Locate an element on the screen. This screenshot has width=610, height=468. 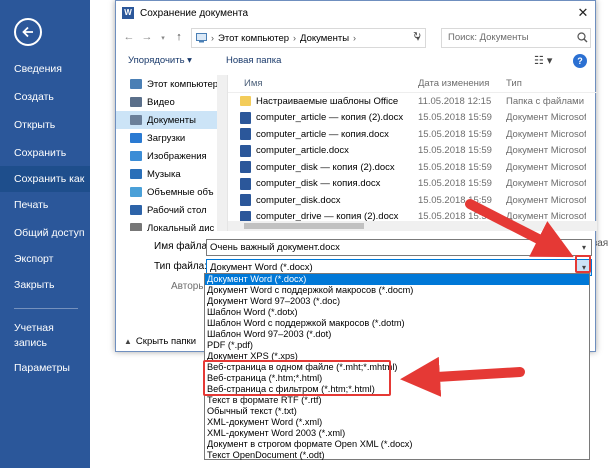
breadcrumb-item: Документы is located at coordinates (324, 38).